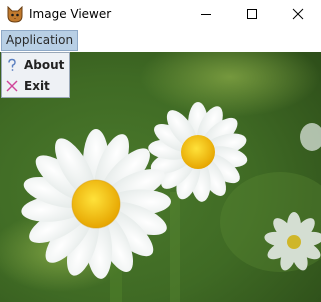 The width and height of the screenshot is (321, 302). Describe the element at coordinates (12, 65) in the screenshot. I see `question-icon` at that location.